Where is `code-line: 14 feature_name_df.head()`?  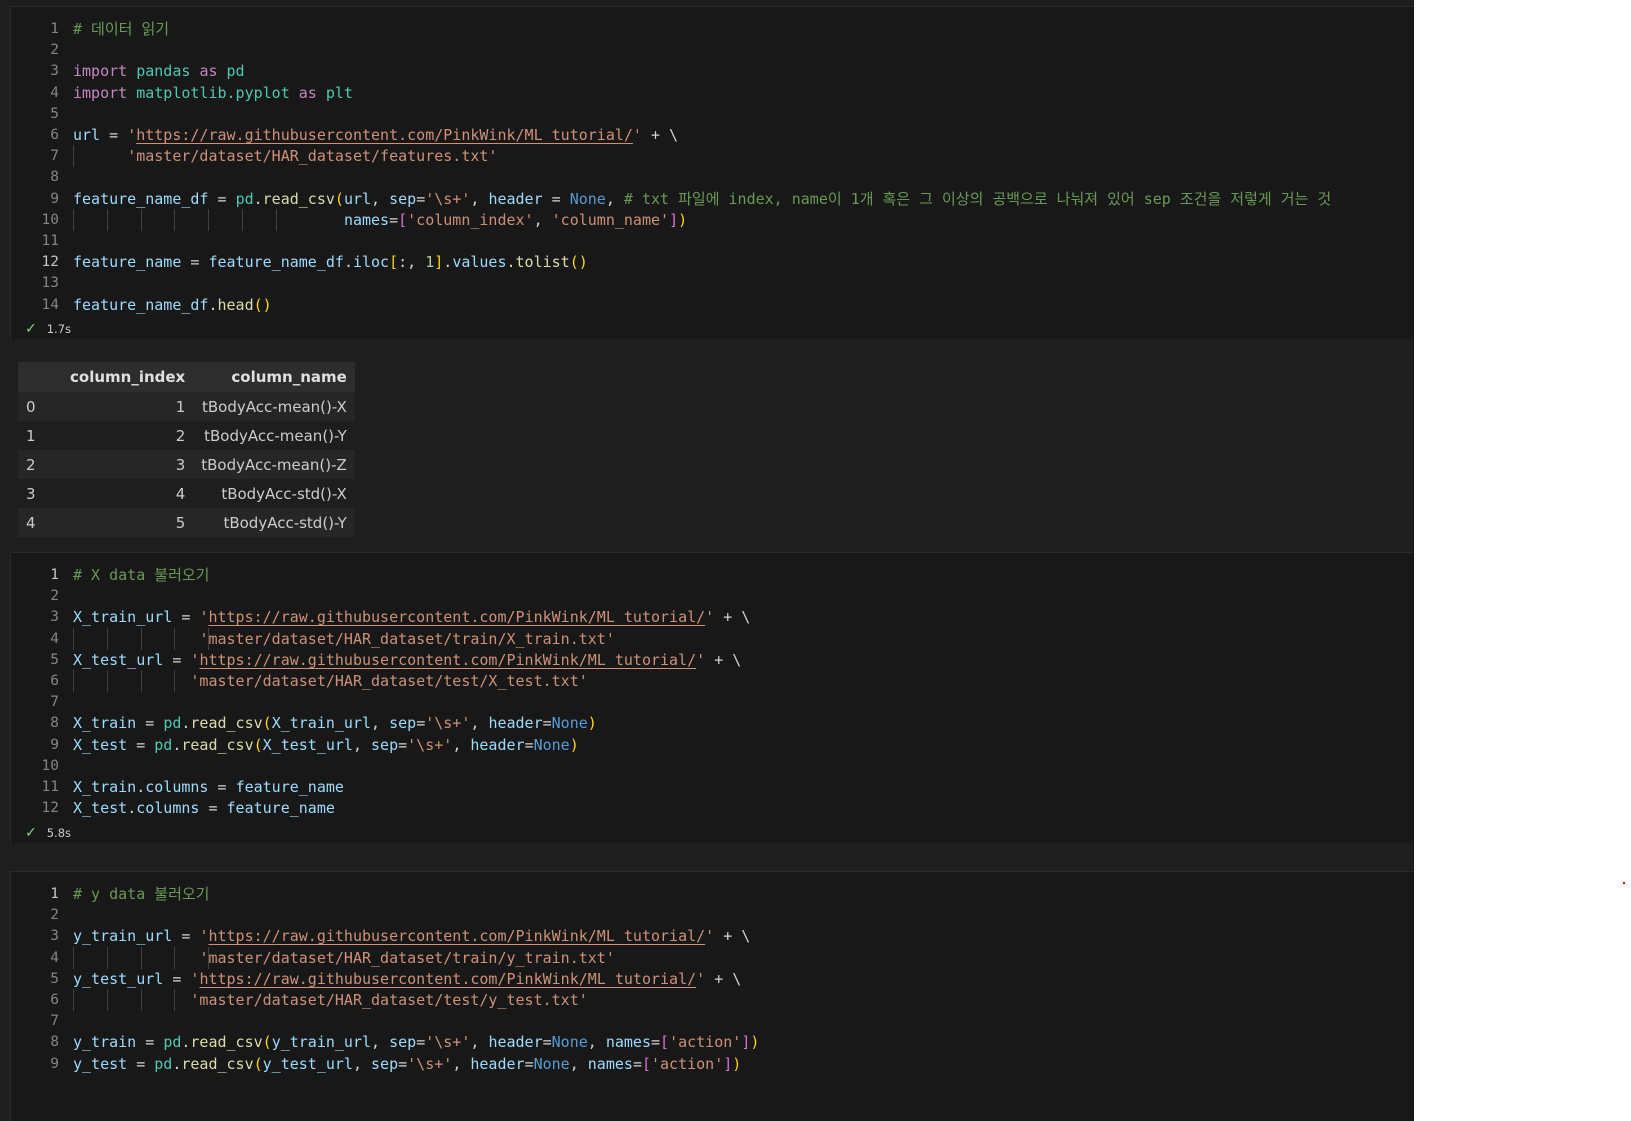 code-line: 14 feature_name_df.head() is located at coordinates (711, 305).